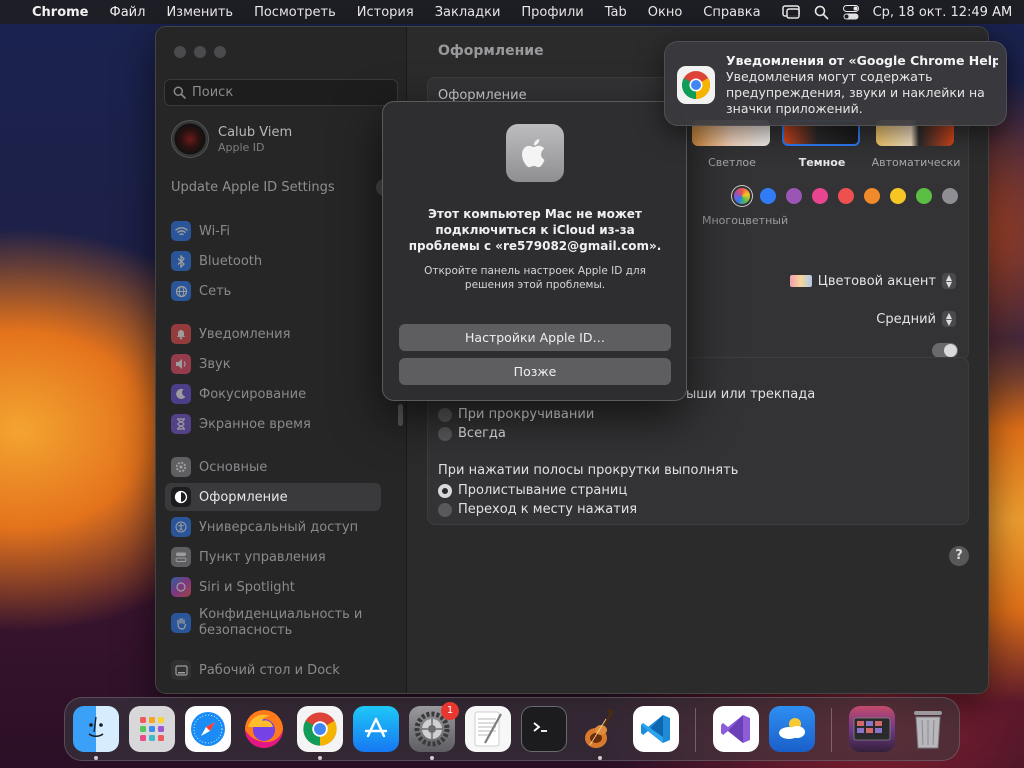 The image size is (1024, 768). What do you see at coordinates (273, 231) in the screenshot?
I see `sidebar-item-wifi: Wi-Fi` at bounding box center [273, 231].